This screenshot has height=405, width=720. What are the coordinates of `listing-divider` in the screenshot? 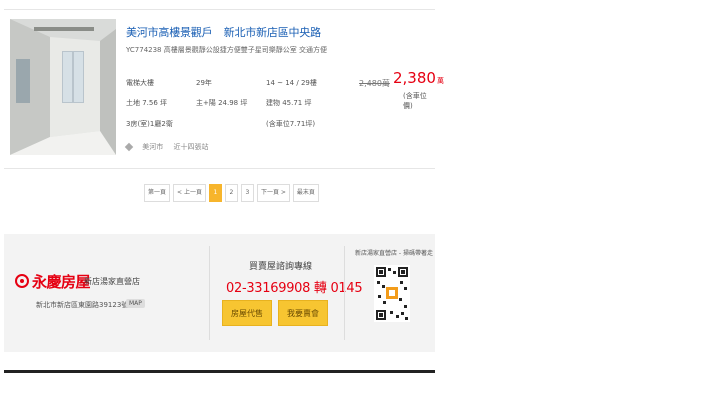 It's located at (219, 168).